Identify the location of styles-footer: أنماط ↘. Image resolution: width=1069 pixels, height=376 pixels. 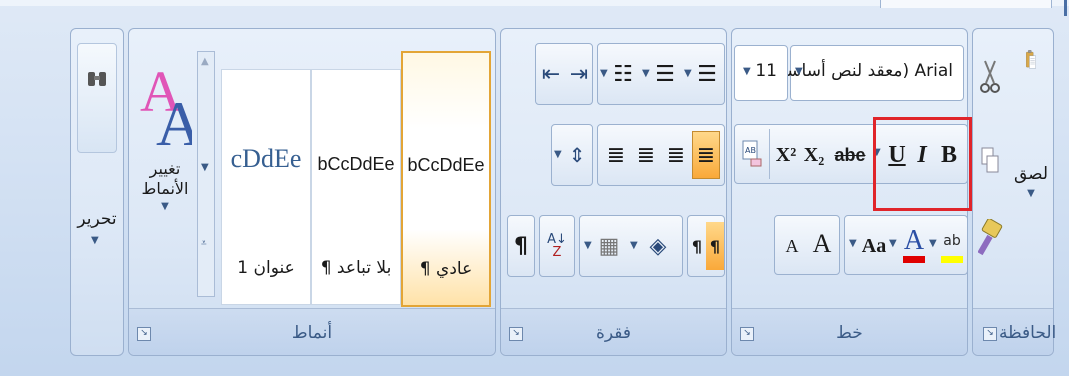
(312, 331).